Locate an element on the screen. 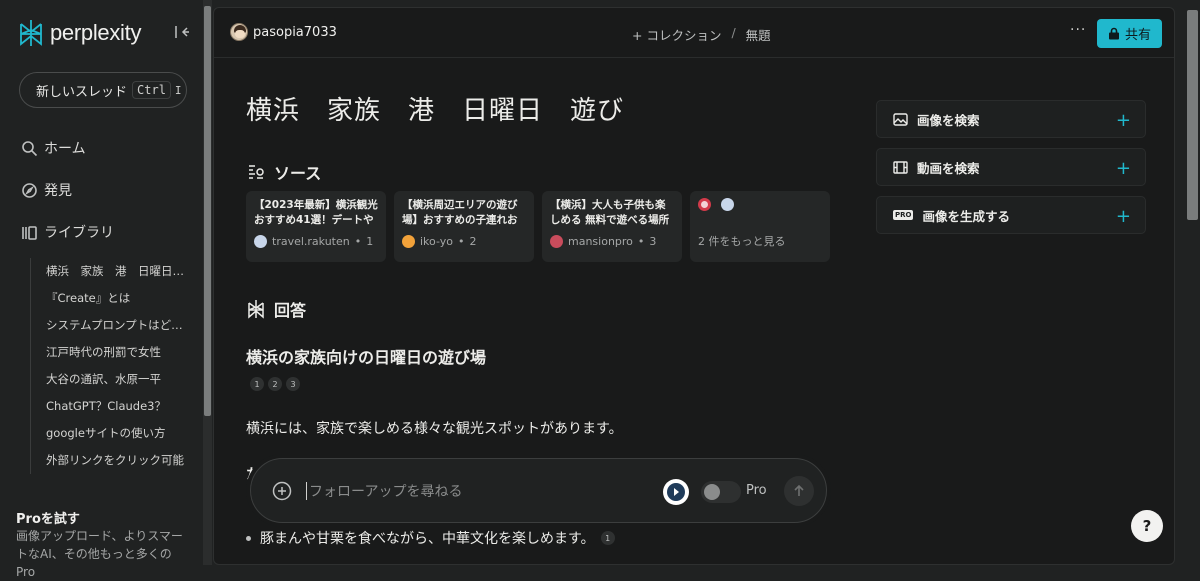  followup-input: フォローアップを尋ねる is located at coordinates (385, 491).